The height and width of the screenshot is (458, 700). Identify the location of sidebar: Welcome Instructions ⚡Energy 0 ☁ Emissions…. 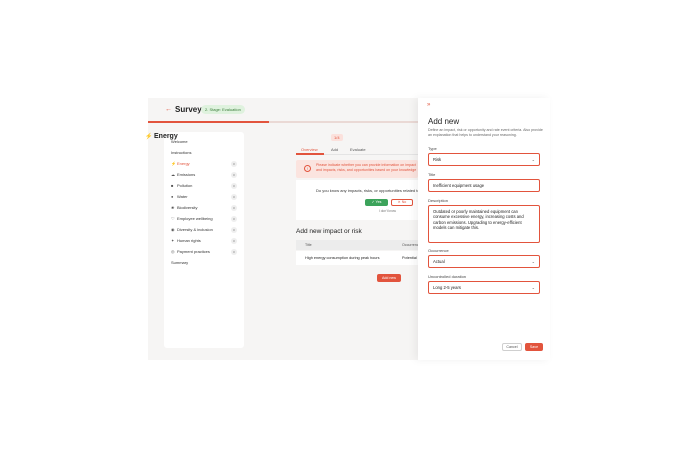
(204, 240).